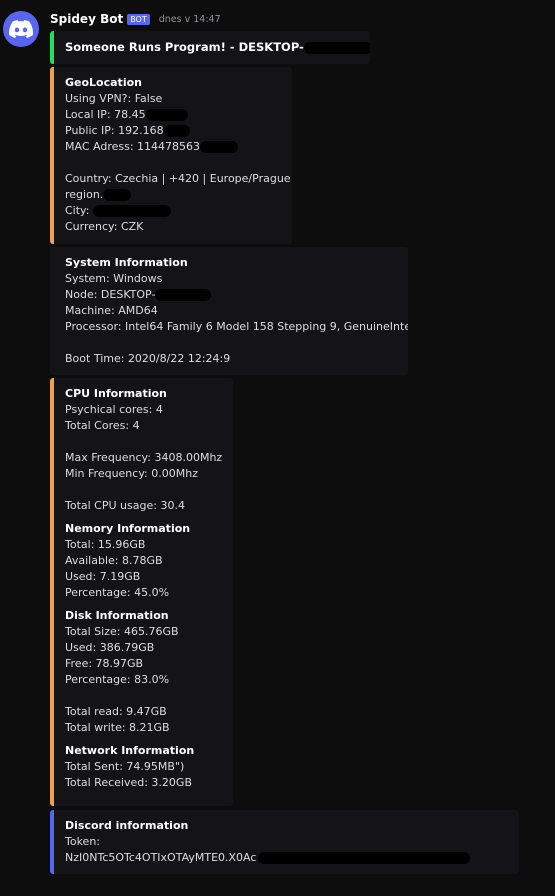  Describe the element at coordinates (130, 750) in the screenshot. I see `network-title: Network Information` at that location.